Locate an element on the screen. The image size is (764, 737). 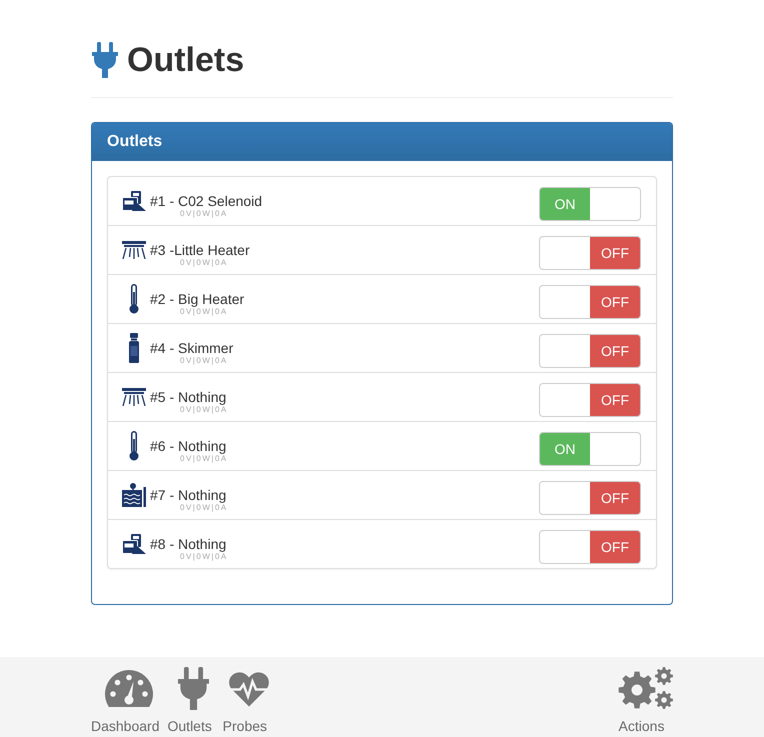
gears-icon is located at coordinates (645, 688).